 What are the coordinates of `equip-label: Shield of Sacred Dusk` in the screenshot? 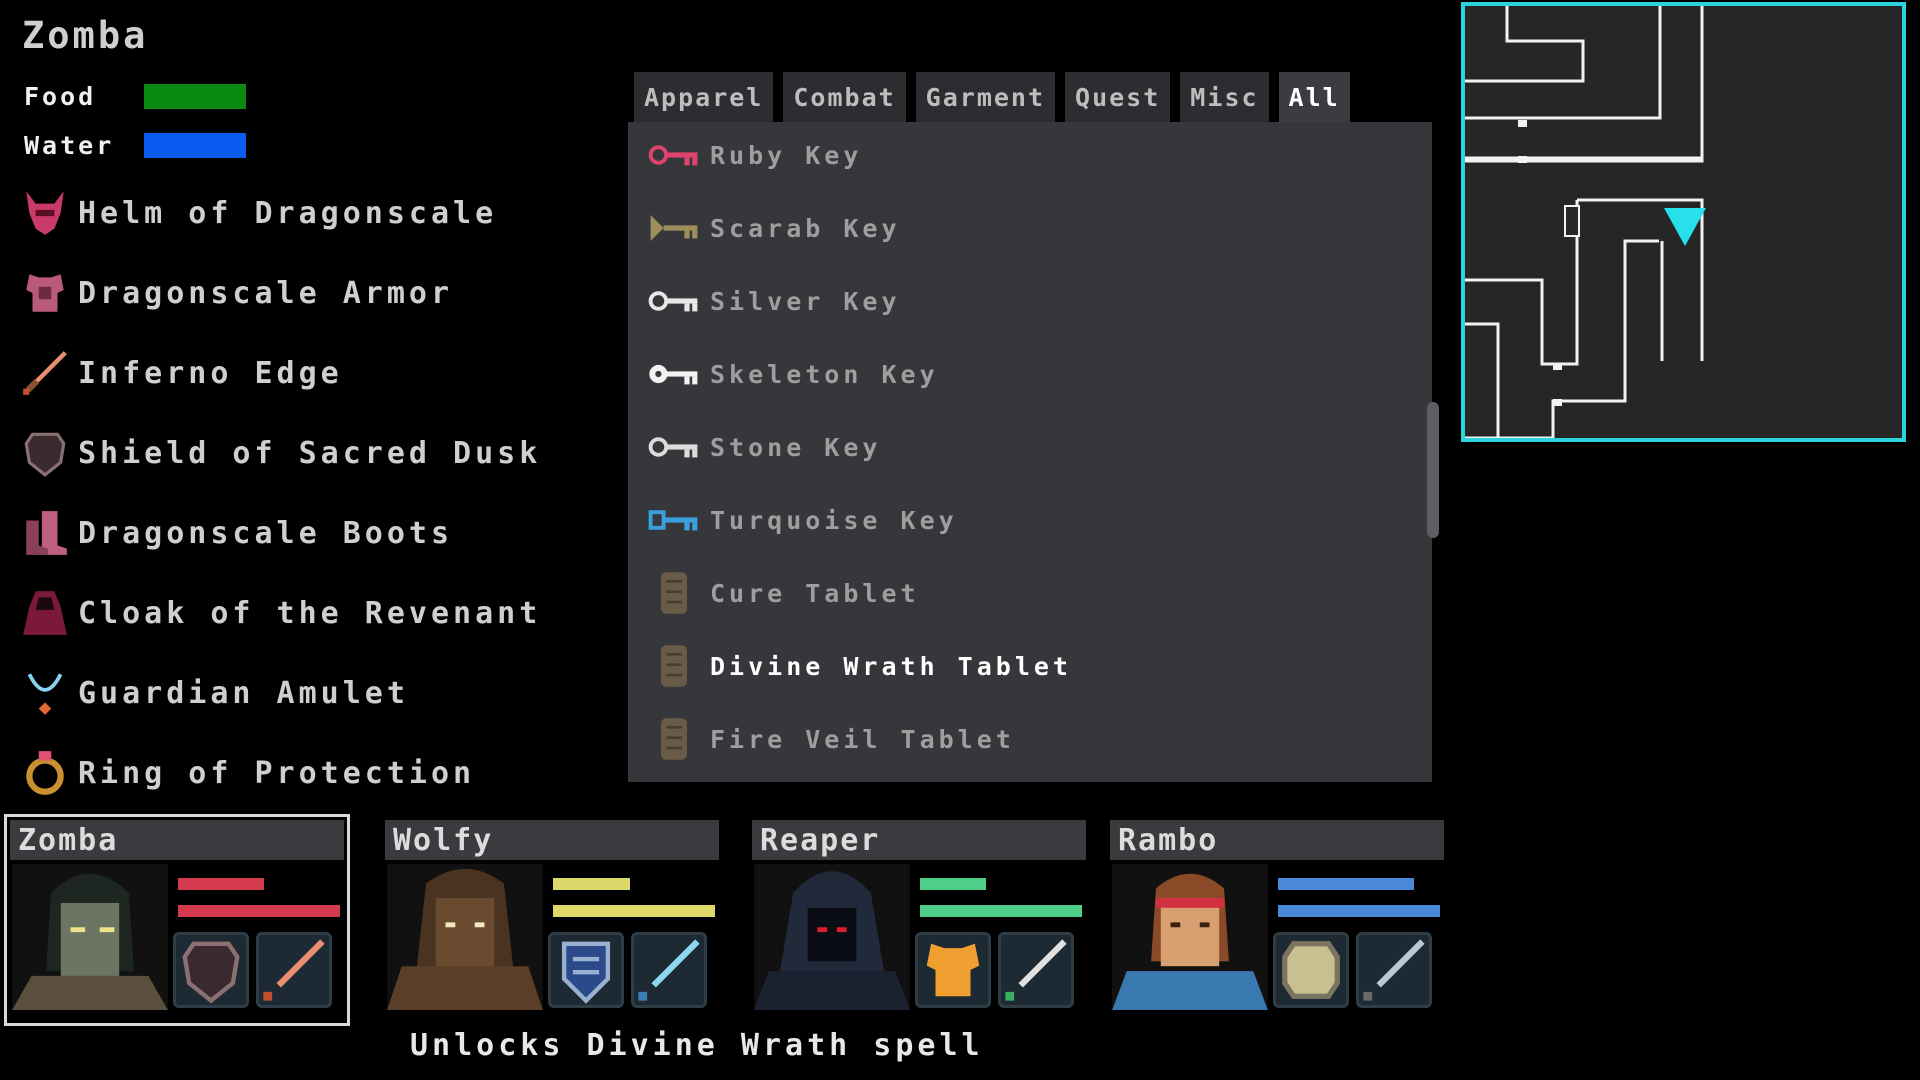 It's located at (310, 453).